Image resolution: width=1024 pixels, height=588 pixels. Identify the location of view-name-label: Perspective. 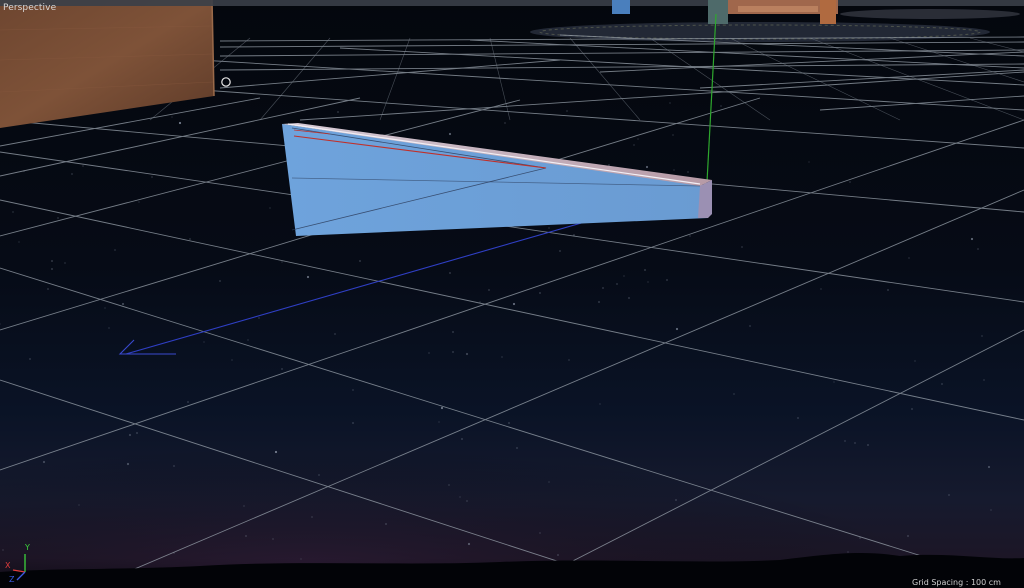
(29, 8).